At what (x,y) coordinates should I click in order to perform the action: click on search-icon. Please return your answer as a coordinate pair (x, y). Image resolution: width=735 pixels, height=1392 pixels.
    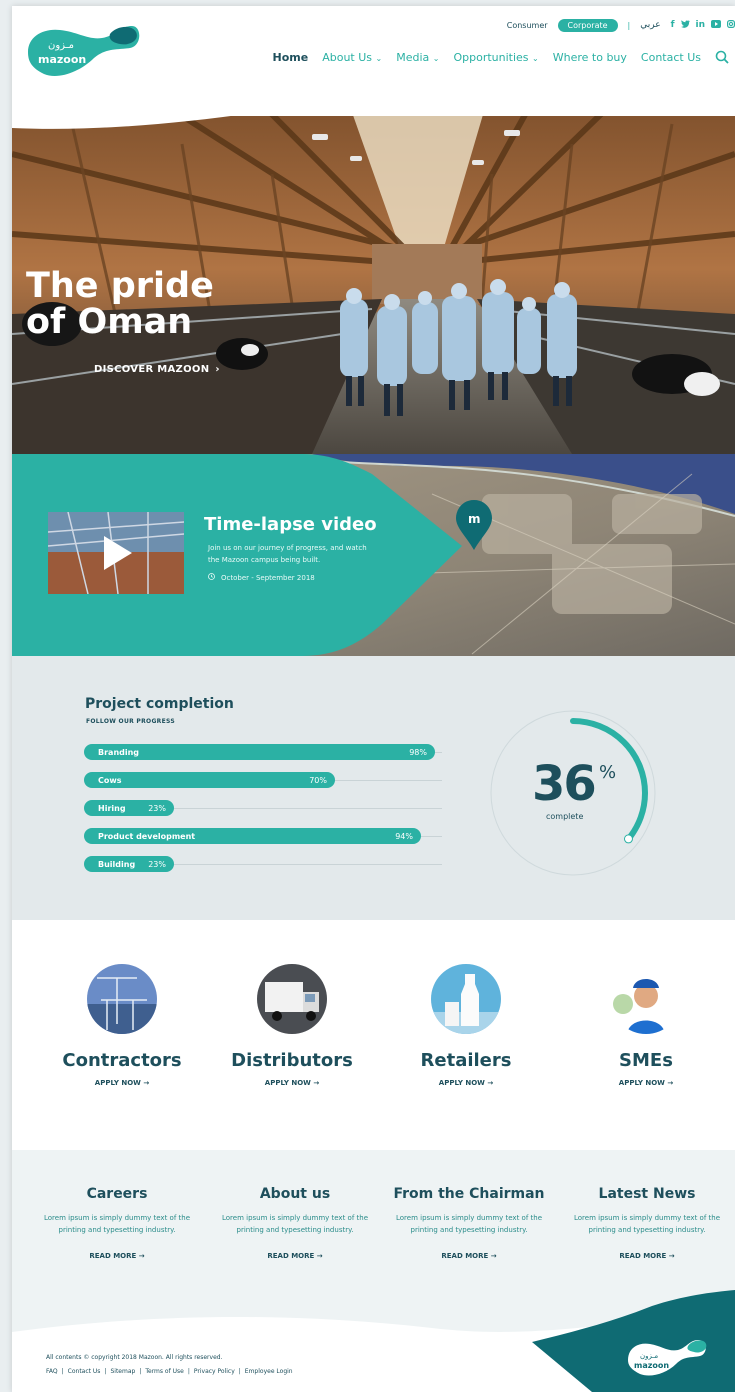
    Looking at the image, I should click on (722, 57).